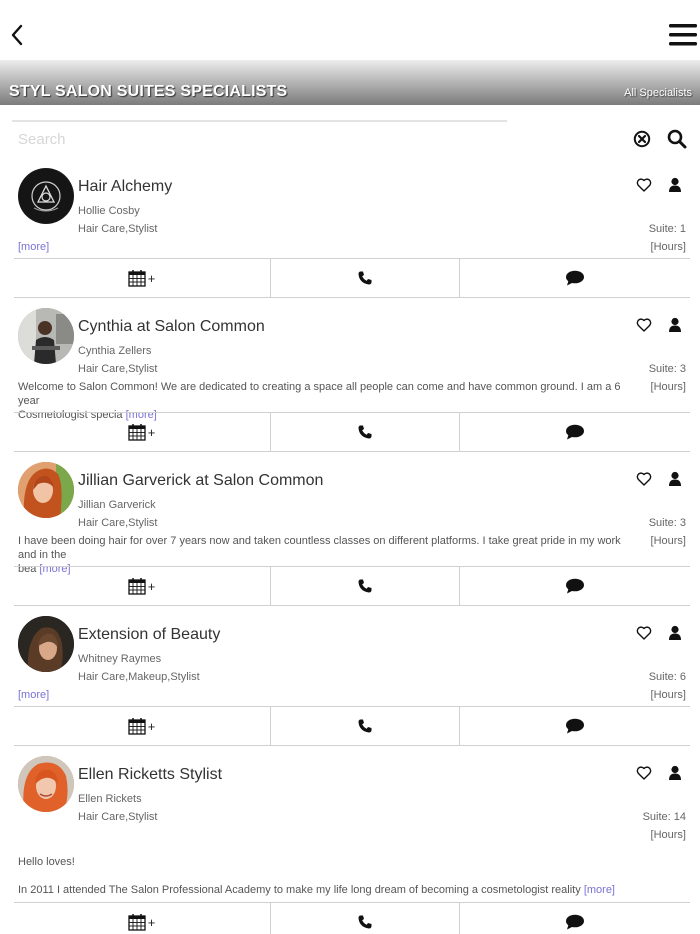 The image size is (700, 934). What do you see at coordinates (115, 351) in the screenshot?
I see `specialist-person: Cynthia Zellers` at bounding box center [115, 351].